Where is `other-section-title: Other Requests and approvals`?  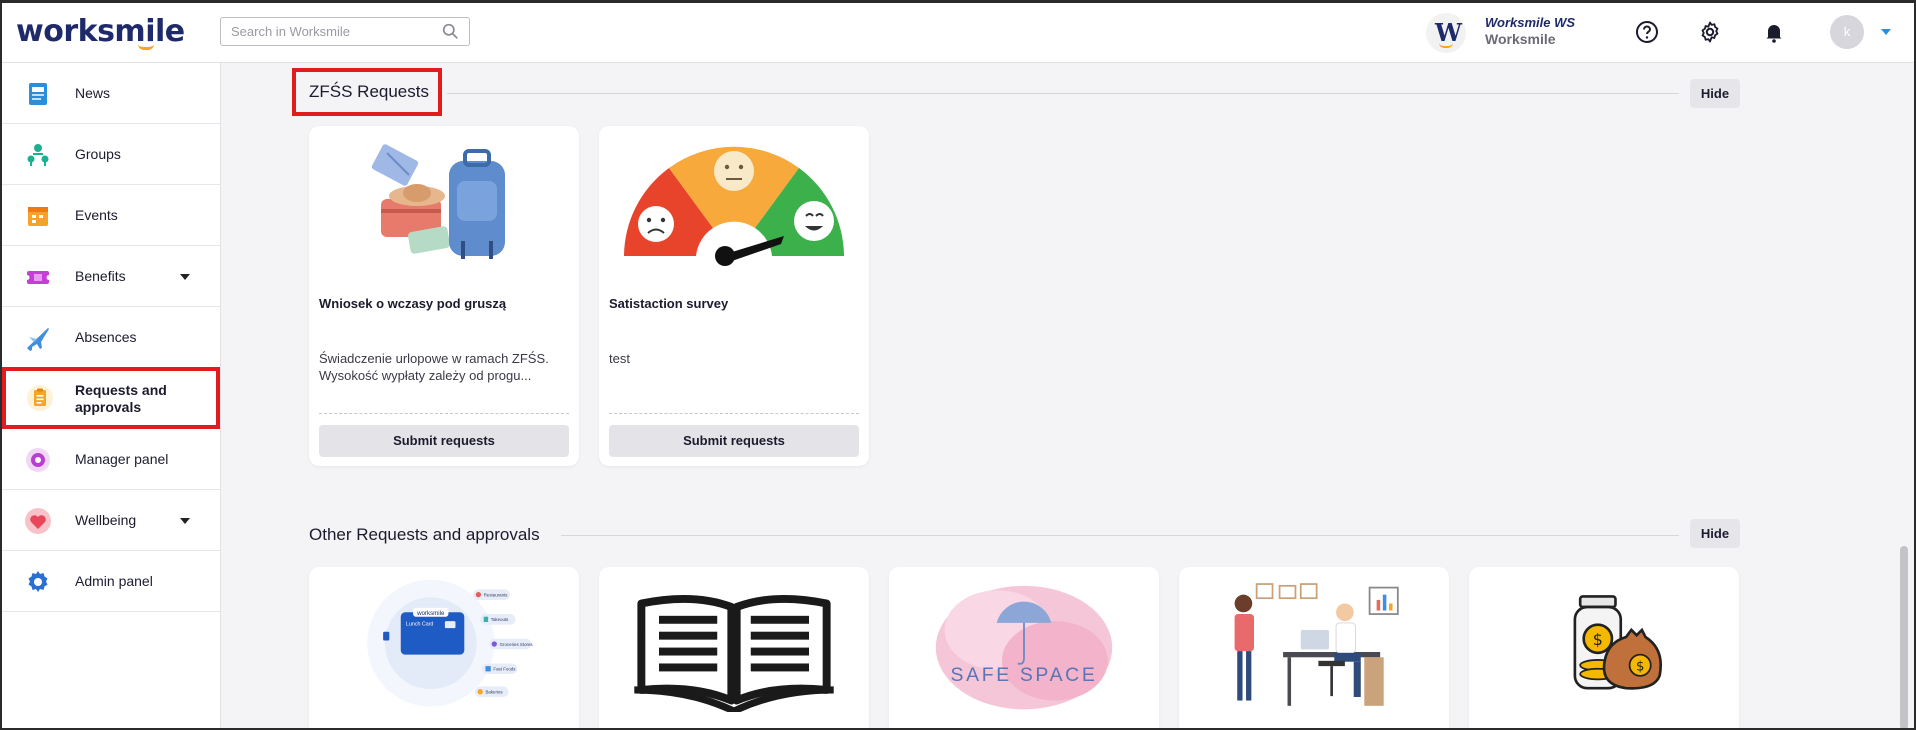 other-section-title: Other Requests and approvals is located at coordinates (424, 534).